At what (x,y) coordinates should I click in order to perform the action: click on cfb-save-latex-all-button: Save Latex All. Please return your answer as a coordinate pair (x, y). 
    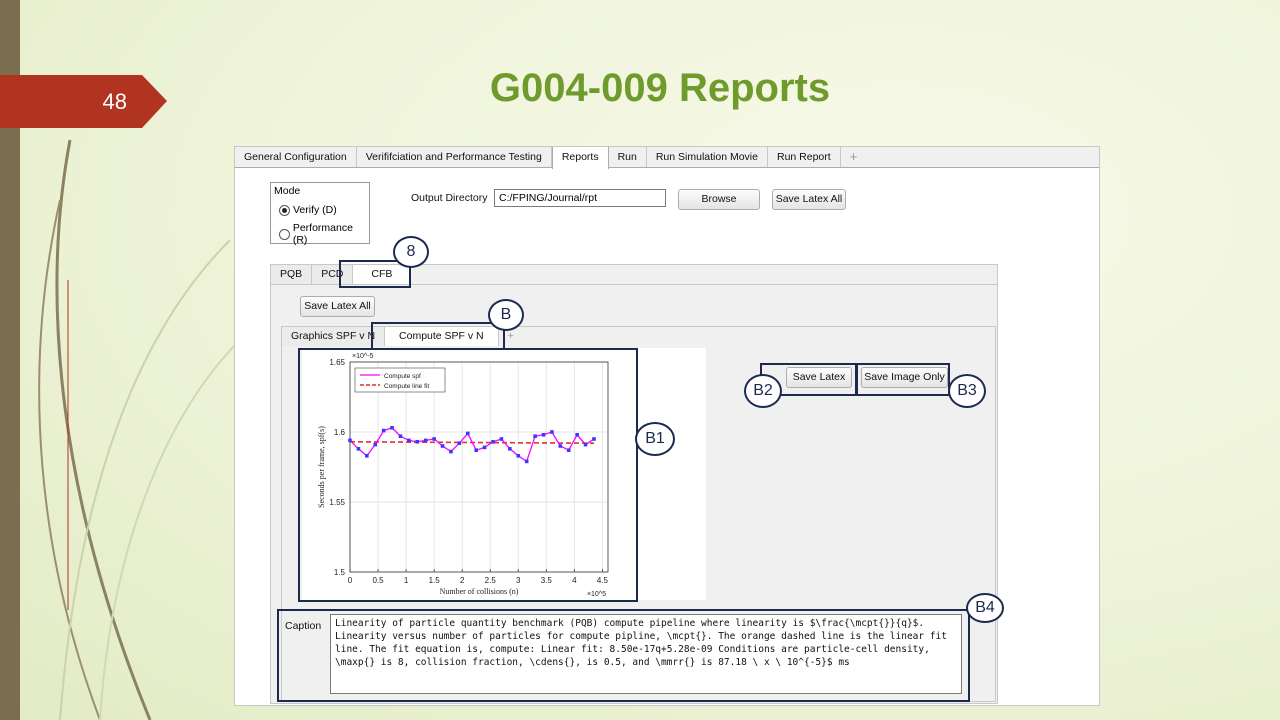
    Looking at the image, I should click on (337, 306).